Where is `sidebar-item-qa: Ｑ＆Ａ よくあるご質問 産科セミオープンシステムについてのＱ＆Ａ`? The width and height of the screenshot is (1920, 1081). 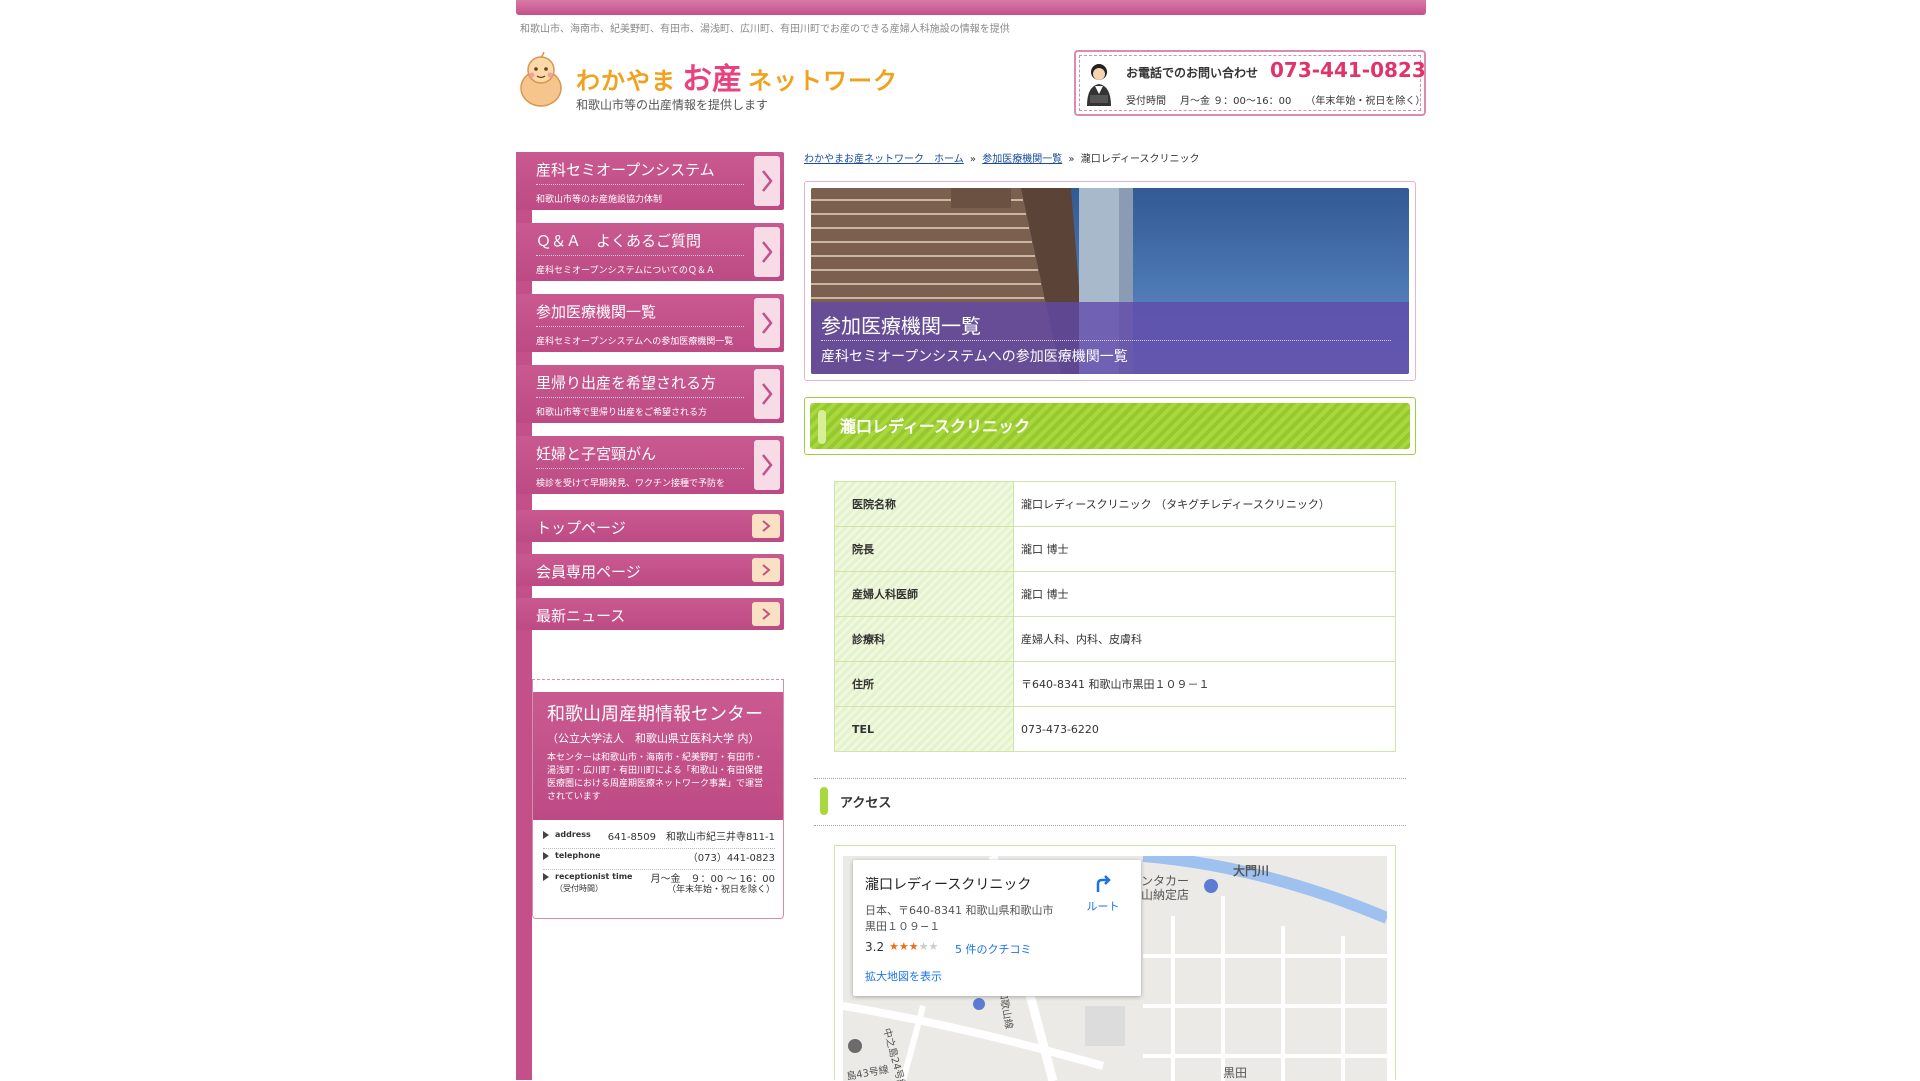 sidebar-item-qa: Ｑ＆Ａ よくあるご質問 産科セミオープンシステムについてのＱ＆Ａ is located at coordinates (650, 252).